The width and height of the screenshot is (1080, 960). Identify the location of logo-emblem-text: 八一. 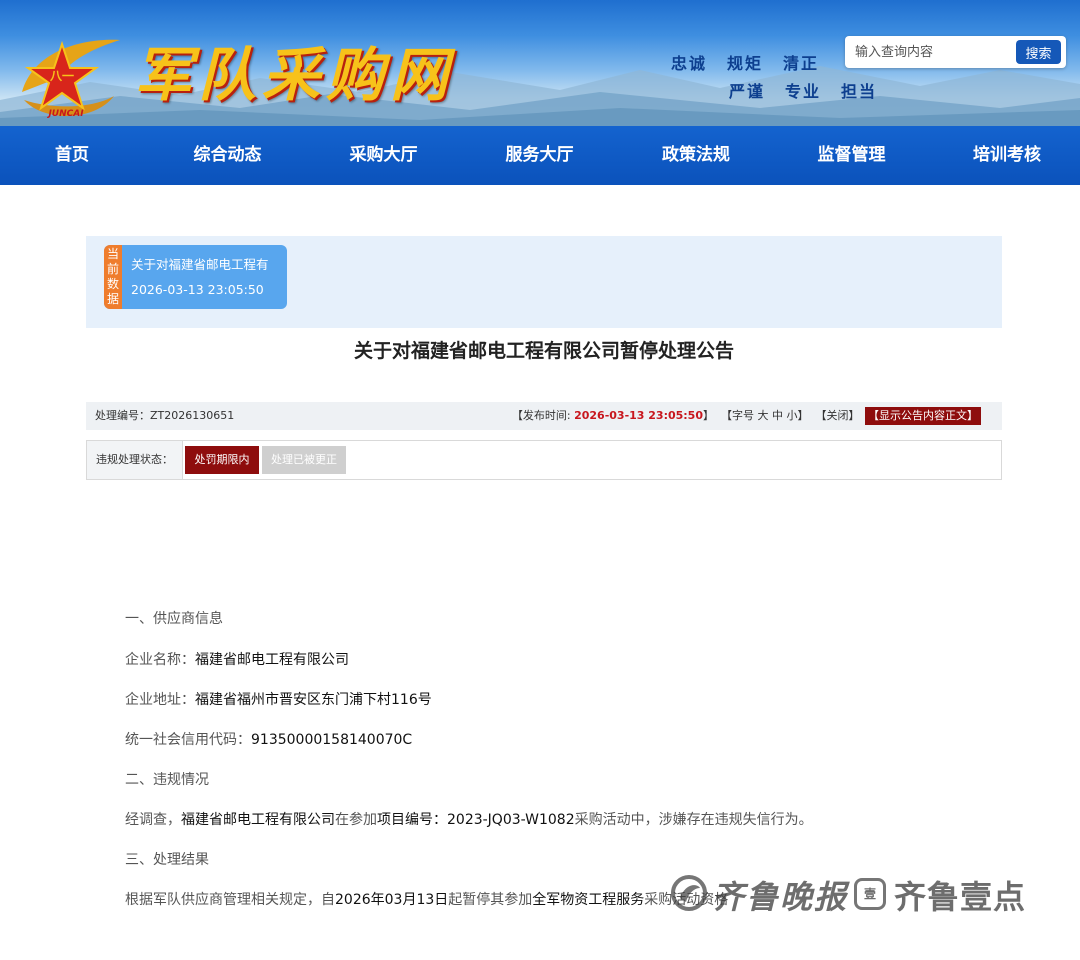
(61, 76).